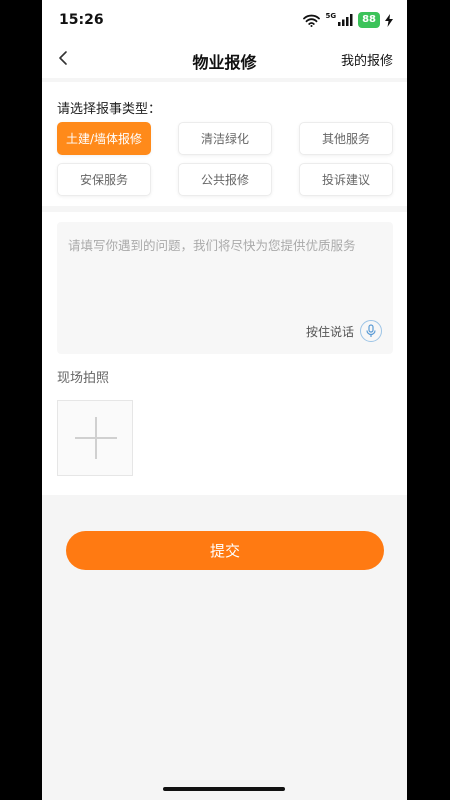 This screenshot has height=800, width=450. I want to click on voice-input-label: 按住说话, so click(329, 331).